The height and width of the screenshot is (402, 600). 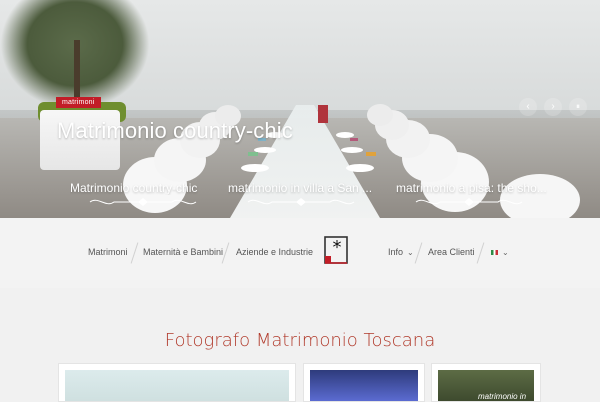 What do you see at coordinates (274, 252) in the screenshot?
I see `nav-item-aziende-industrie: Aziende e Industrie` at bounding box center [274, 252].